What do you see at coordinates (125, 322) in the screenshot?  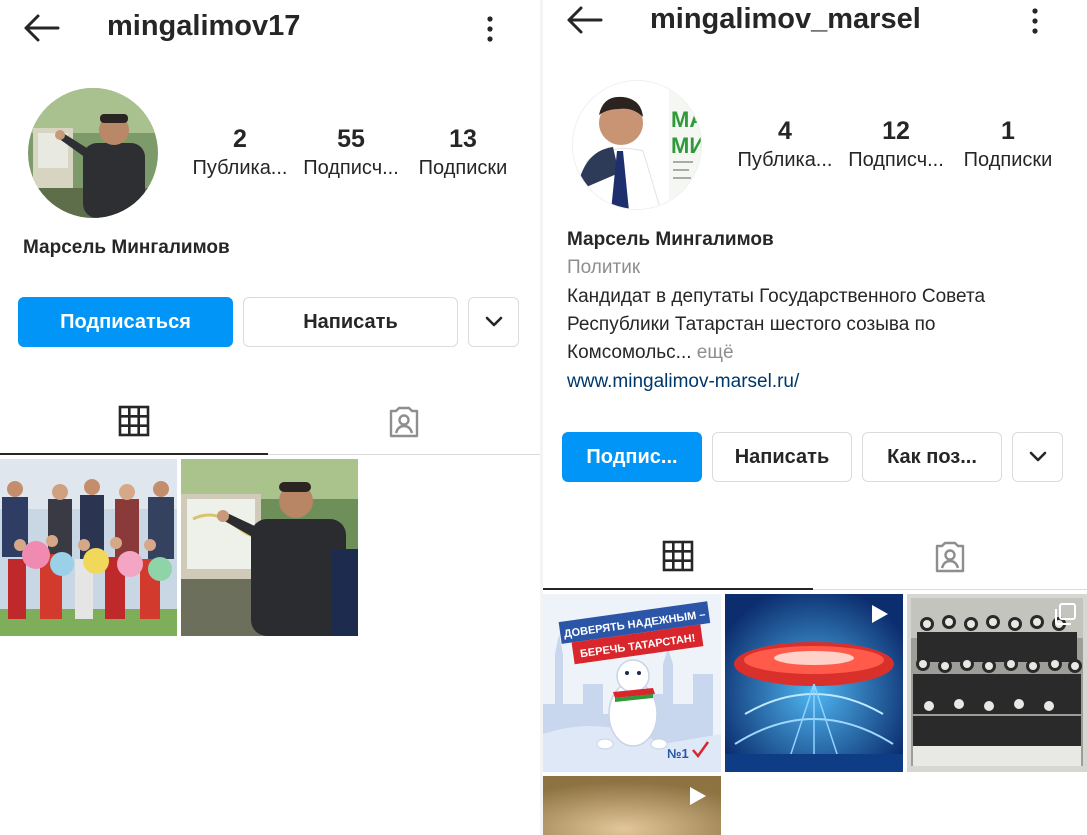 I see `follow-button: Подписаться` at bounding box center [125, 322].